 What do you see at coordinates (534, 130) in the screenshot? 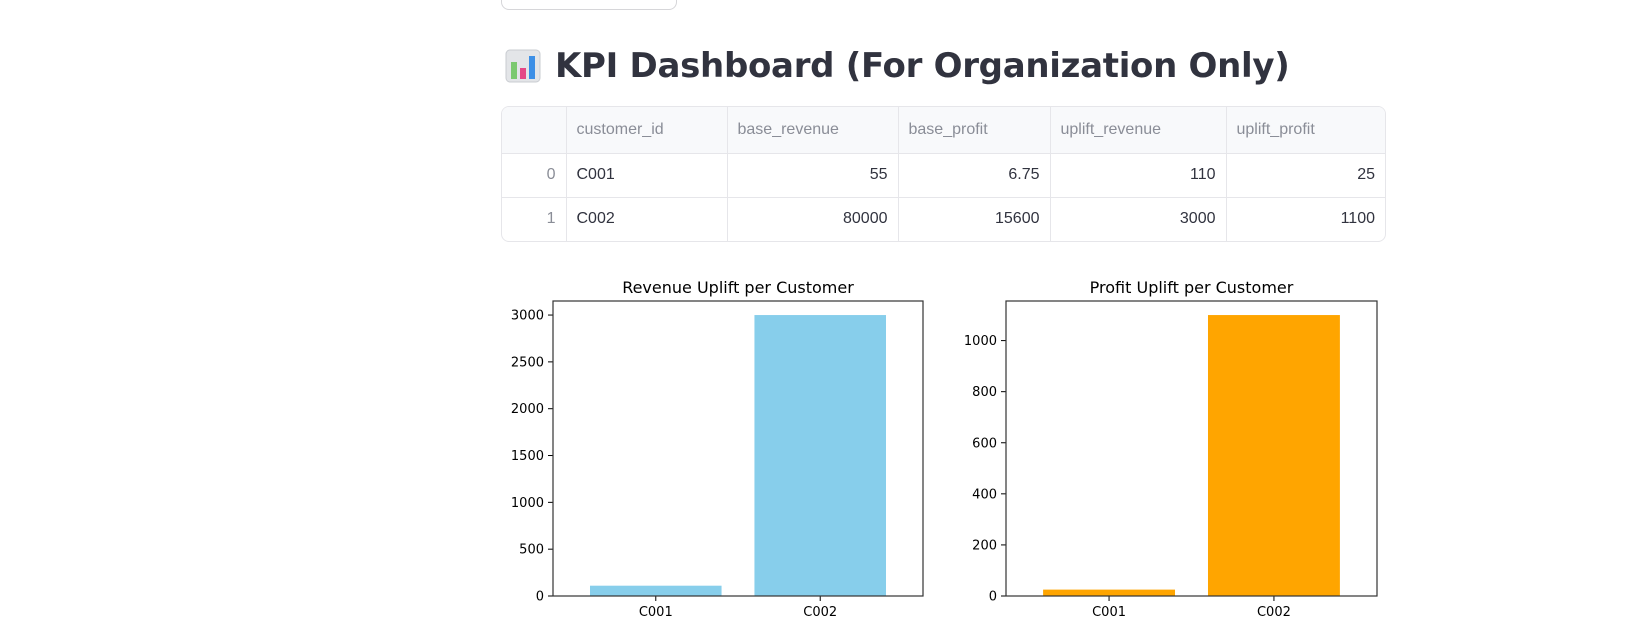
I see `column-header-index` at bounding box center [534, 130].